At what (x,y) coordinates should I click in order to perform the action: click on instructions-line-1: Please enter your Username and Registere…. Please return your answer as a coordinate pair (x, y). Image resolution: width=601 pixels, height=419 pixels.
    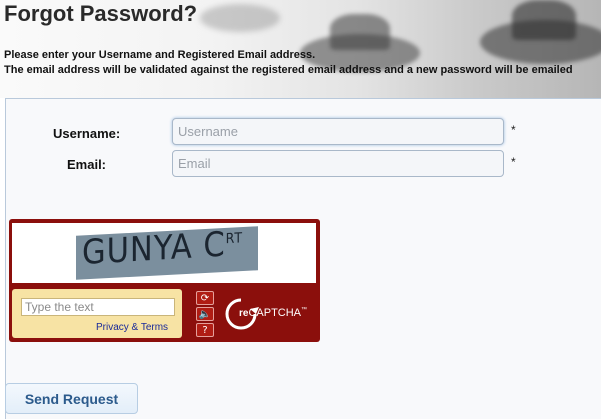
    Looking at the image, I should click on (160, 55).